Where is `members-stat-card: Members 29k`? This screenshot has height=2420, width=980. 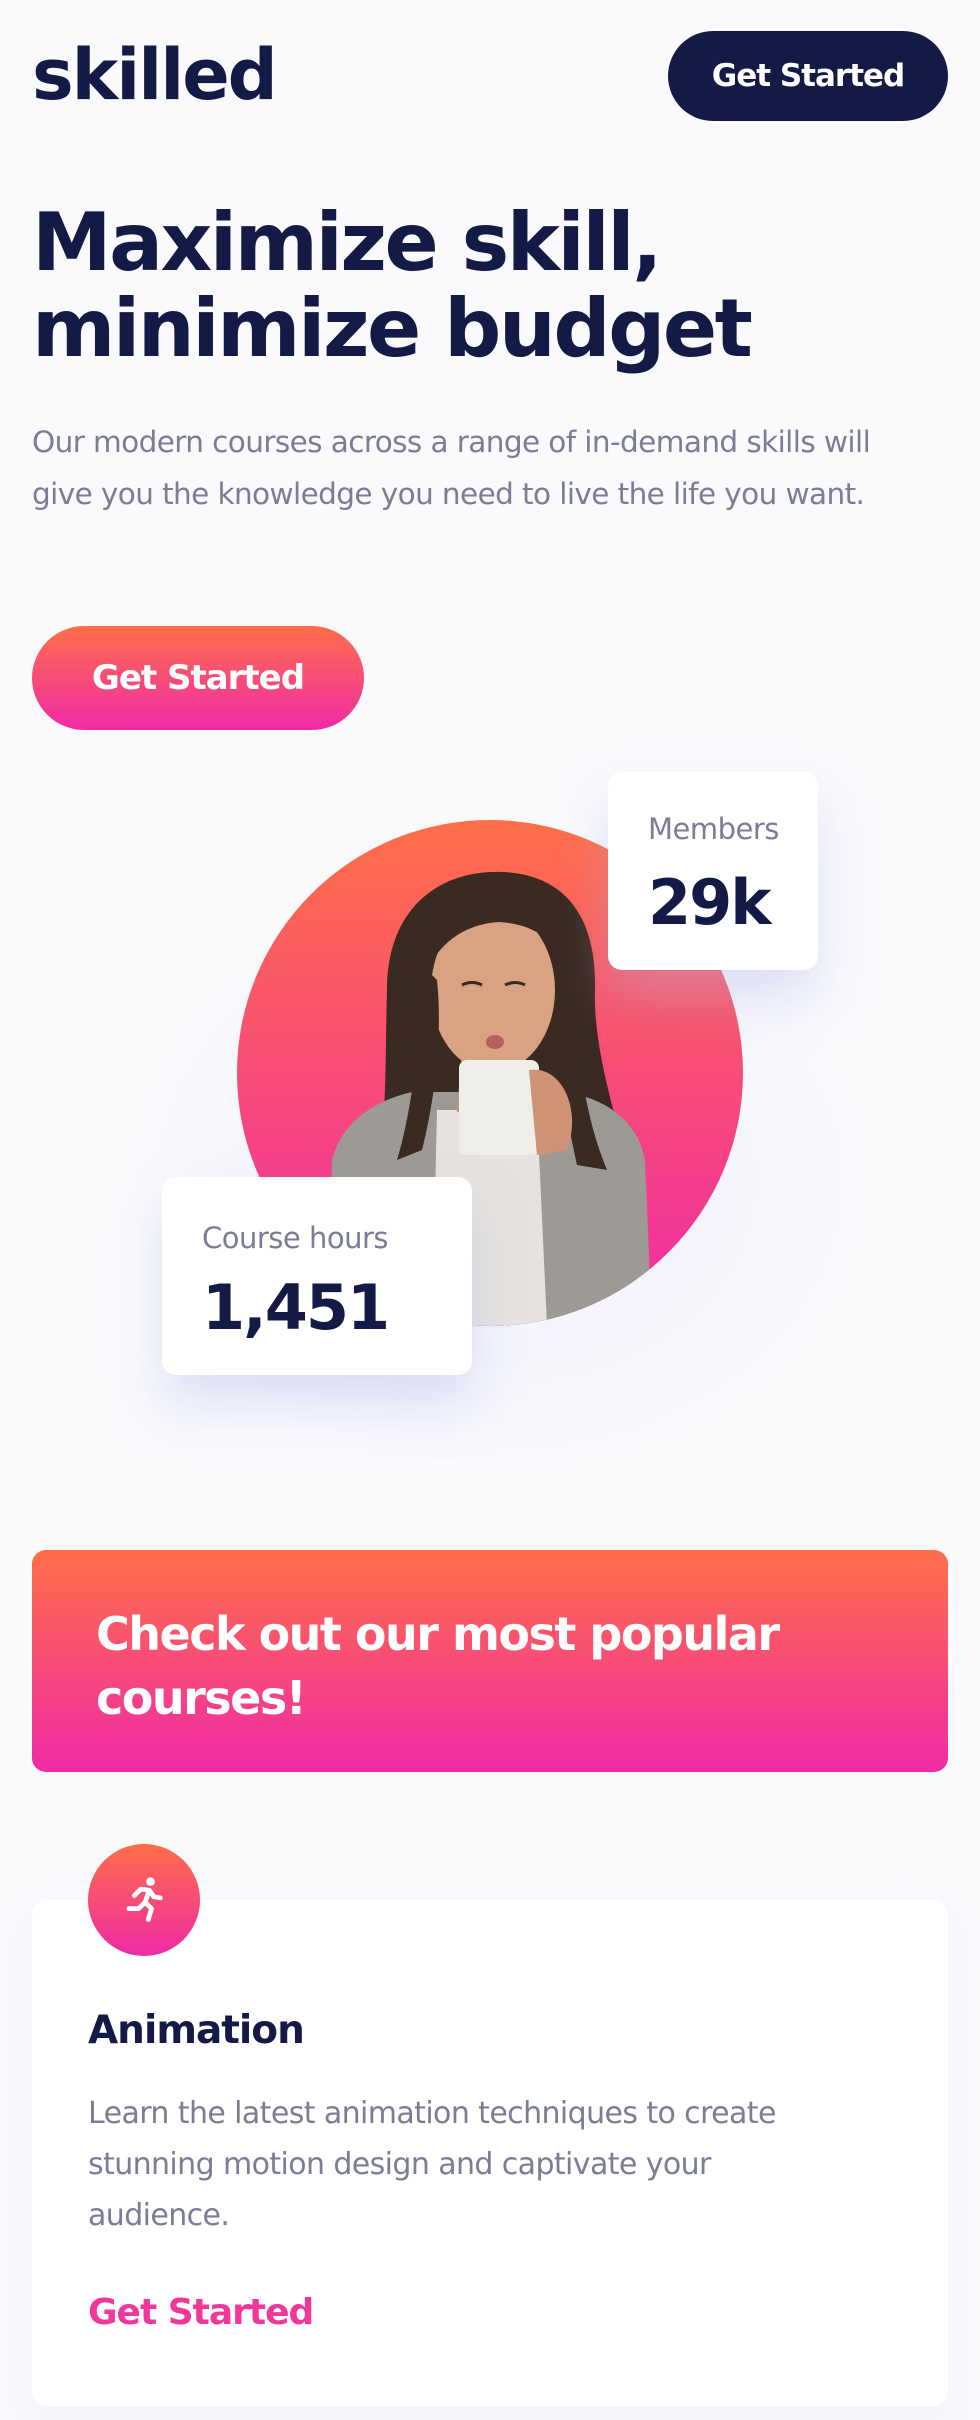 members-stat-card: Members 29k is located at coordinates (713, 871).